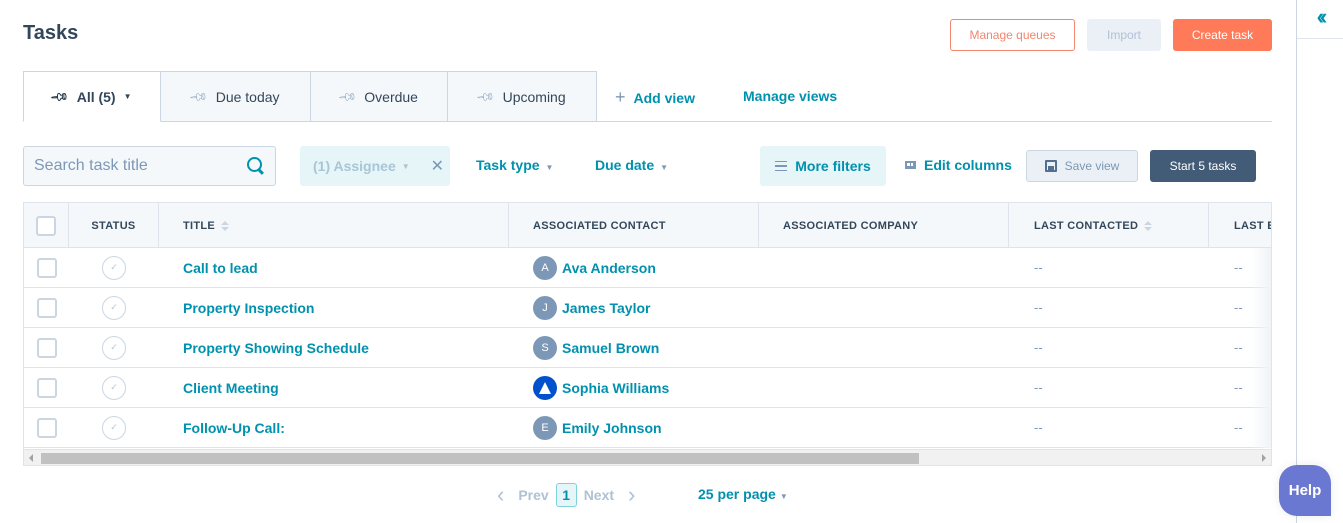 This screenshot has height=523, width=1343. I want to click on search-box, so click(149, 166).